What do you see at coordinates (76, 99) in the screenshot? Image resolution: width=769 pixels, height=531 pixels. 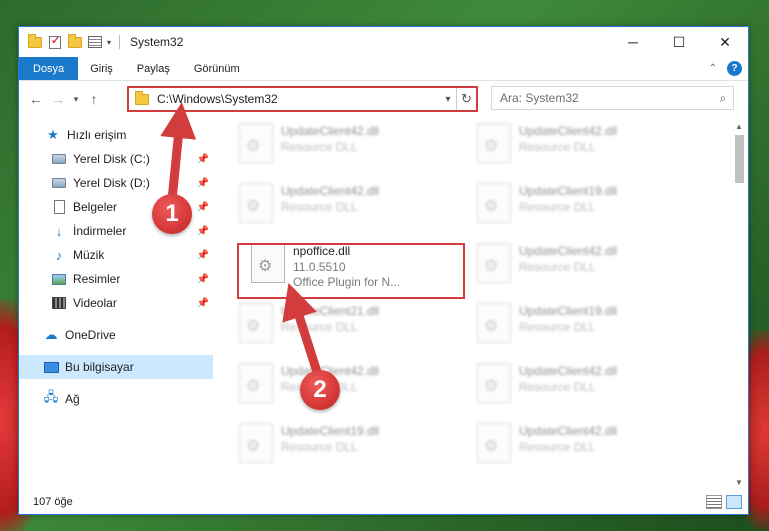 I see `recent-locations-dropdown: ▾` at bounding box center [76, 99].